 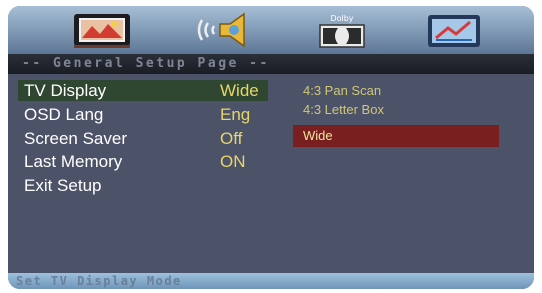 I want to click on menu-item-osd-lang: OSD Lang Eng, so click(x=143, y=114).